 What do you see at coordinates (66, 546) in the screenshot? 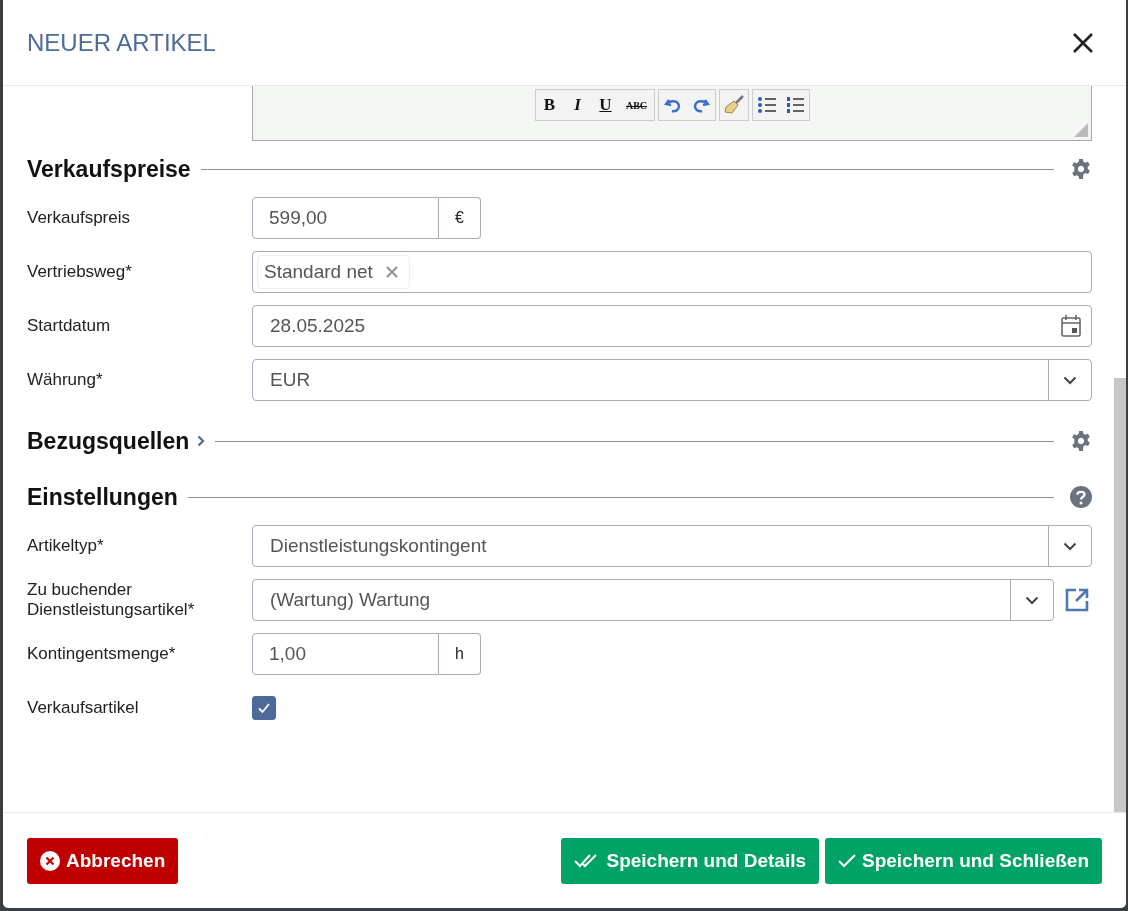
I see `field-label: Artikeltyp*` at bounding box center [66, 546].